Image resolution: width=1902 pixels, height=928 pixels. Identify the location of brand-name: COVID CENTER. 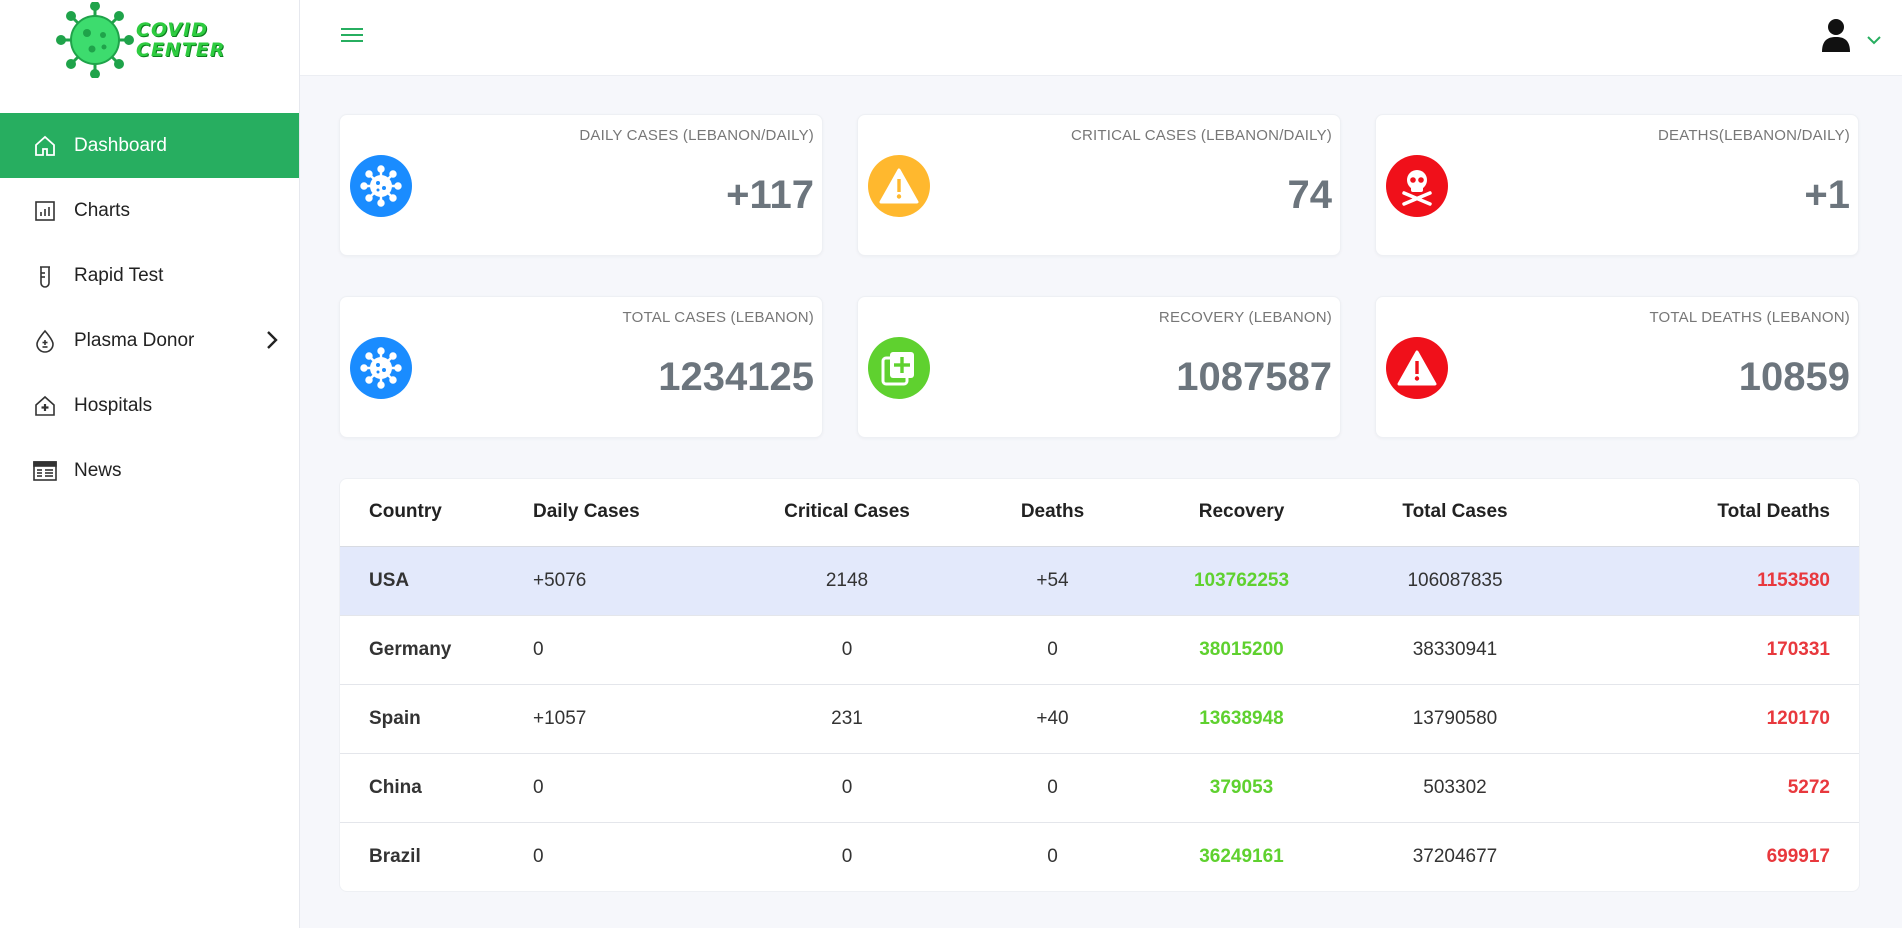
(180, 40).